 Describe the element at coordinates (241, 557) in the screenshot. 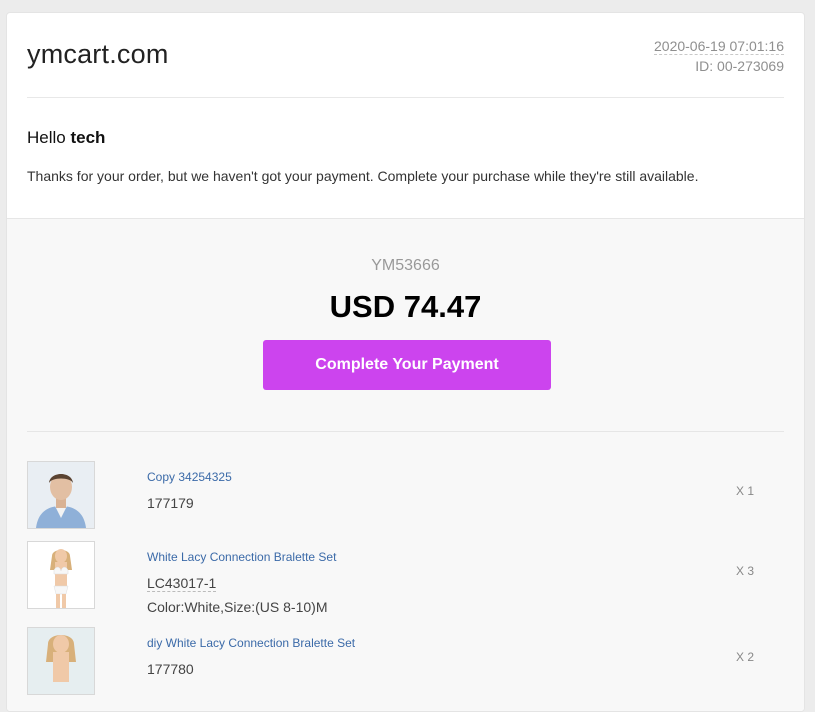

I see `item-name-link: White Lacy Connection Bralette Set` at that location.